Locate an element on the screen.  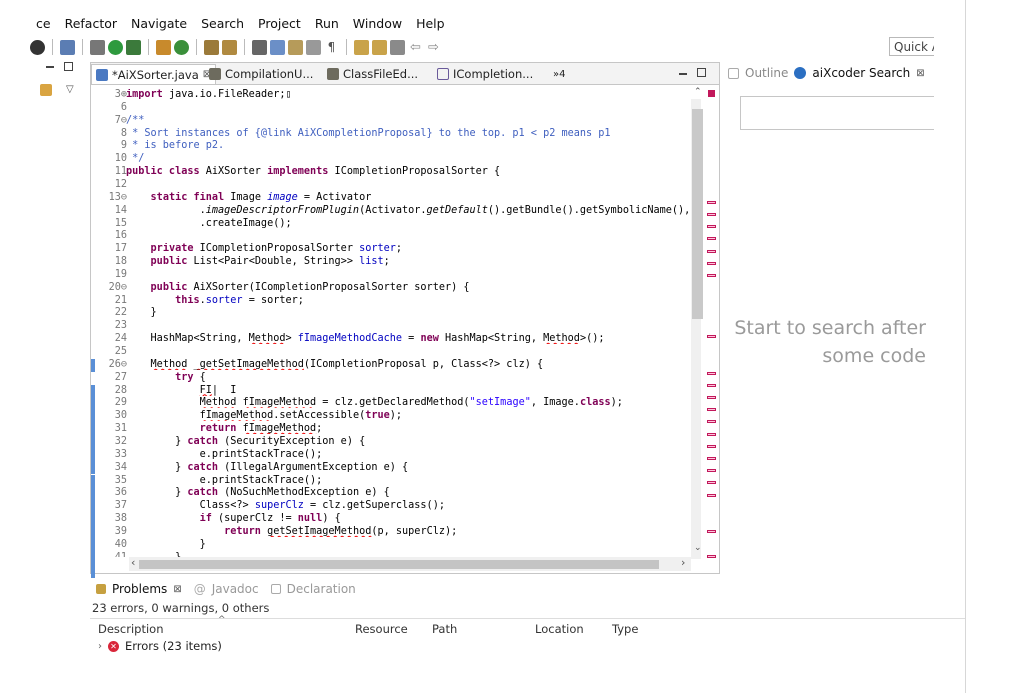
menu-item: Search is located at coordinates (222, 23).